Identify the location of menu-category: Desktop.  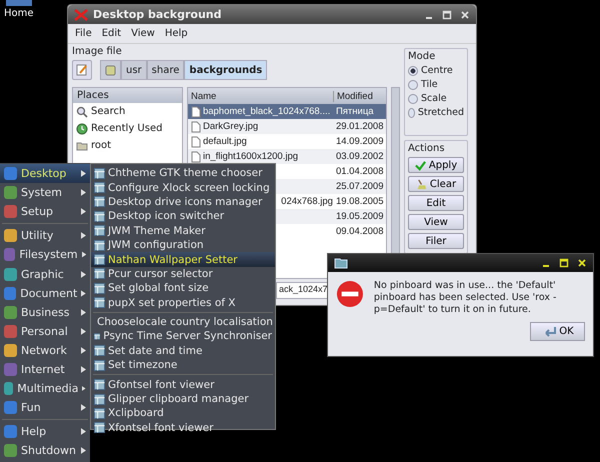
(45, 174).